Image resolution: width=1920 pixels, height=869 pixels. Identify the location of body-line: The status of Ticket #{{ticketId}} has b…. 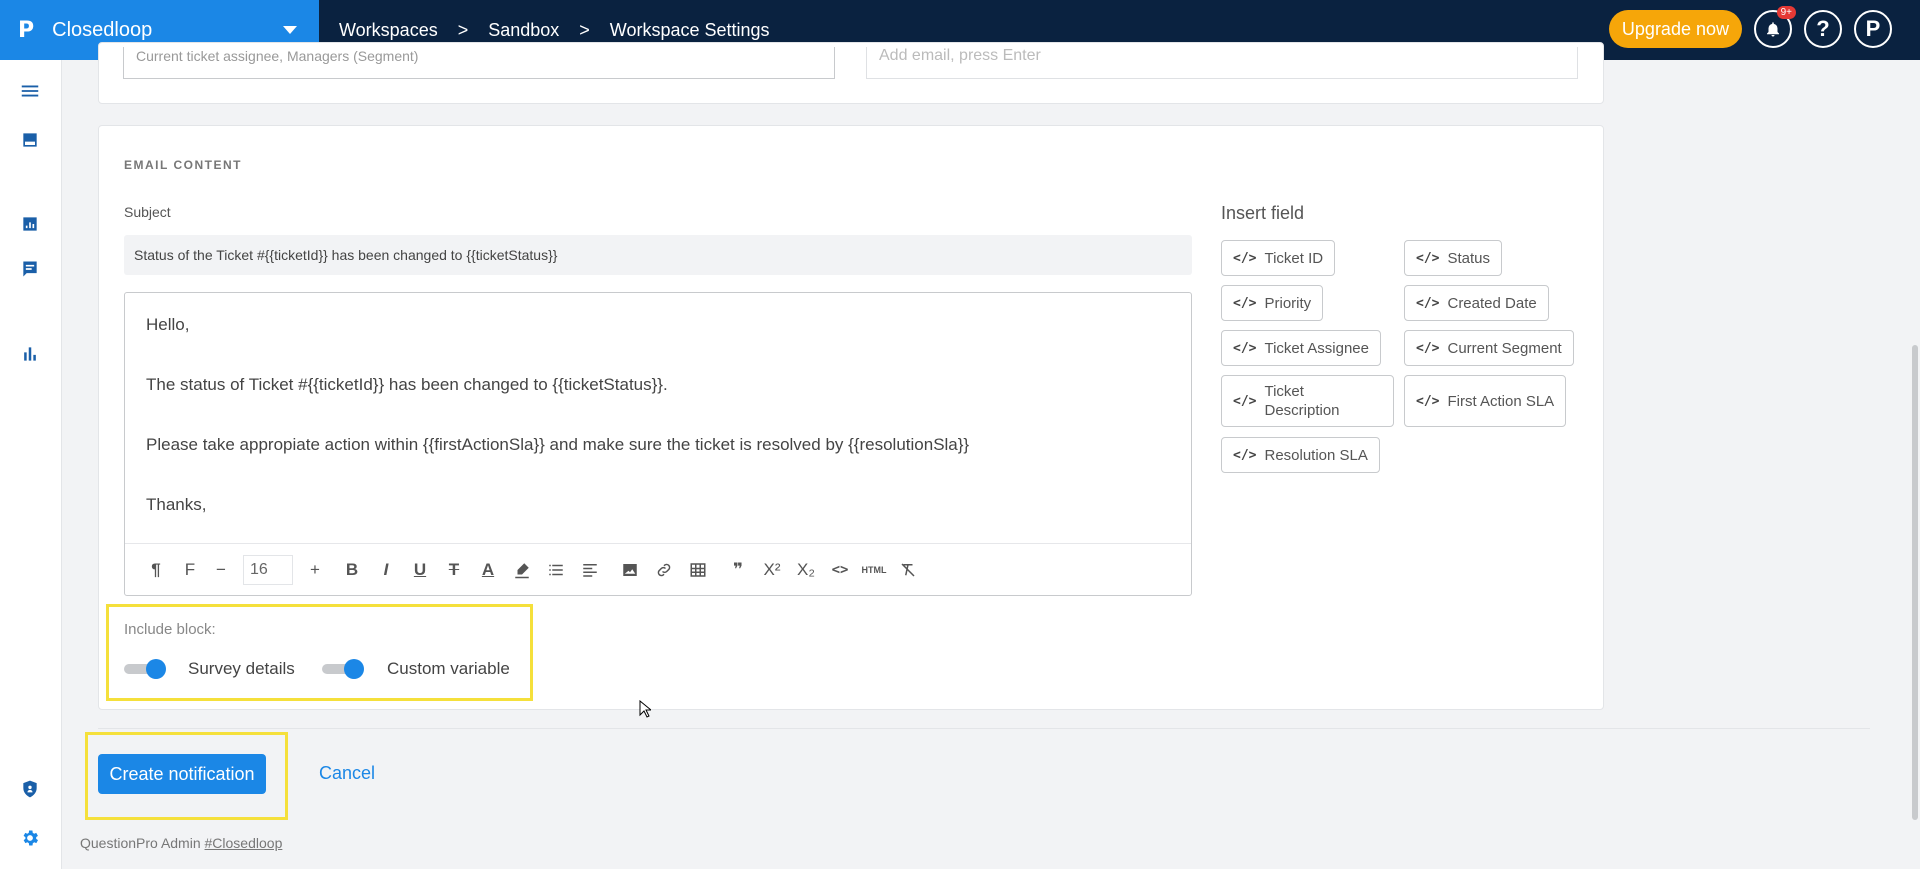
(407, 384).